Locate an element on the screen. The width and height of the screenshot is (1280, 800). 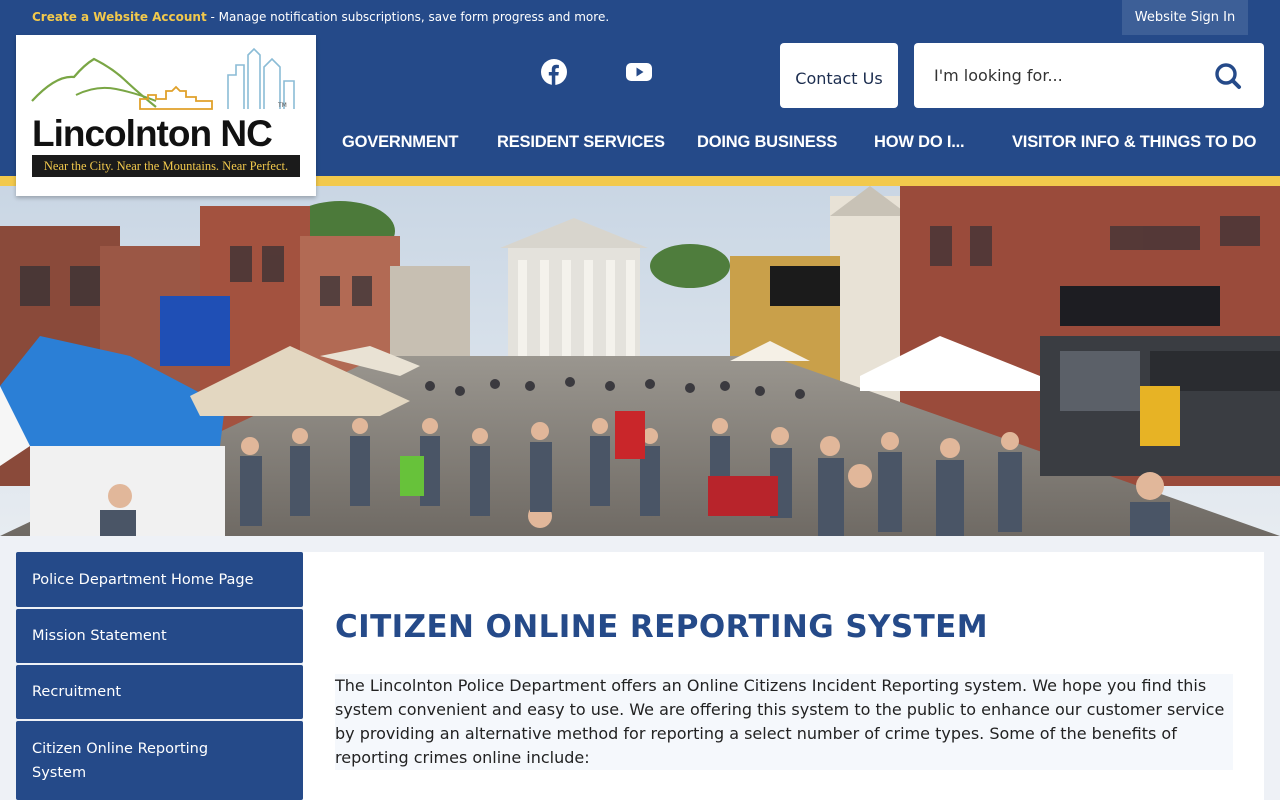
facebook-icon is located at coordinates (554, 72).